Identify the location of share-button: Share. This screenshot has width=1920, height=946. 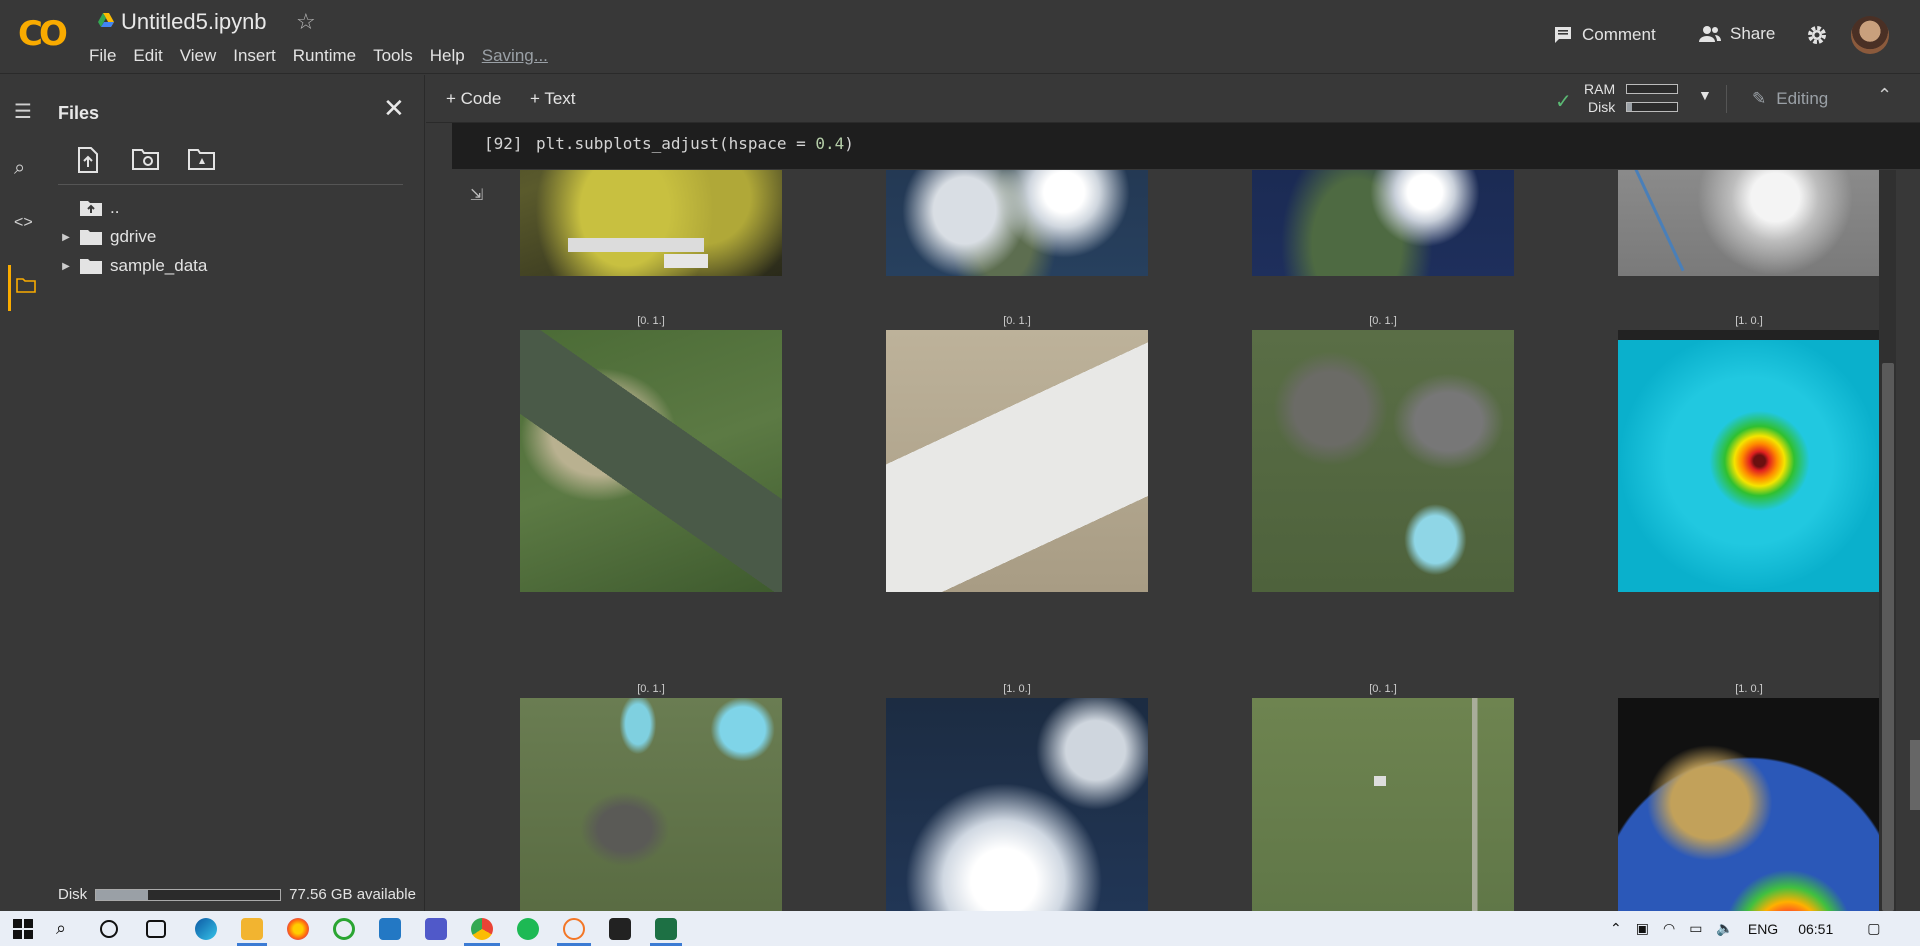
(1736, 34).